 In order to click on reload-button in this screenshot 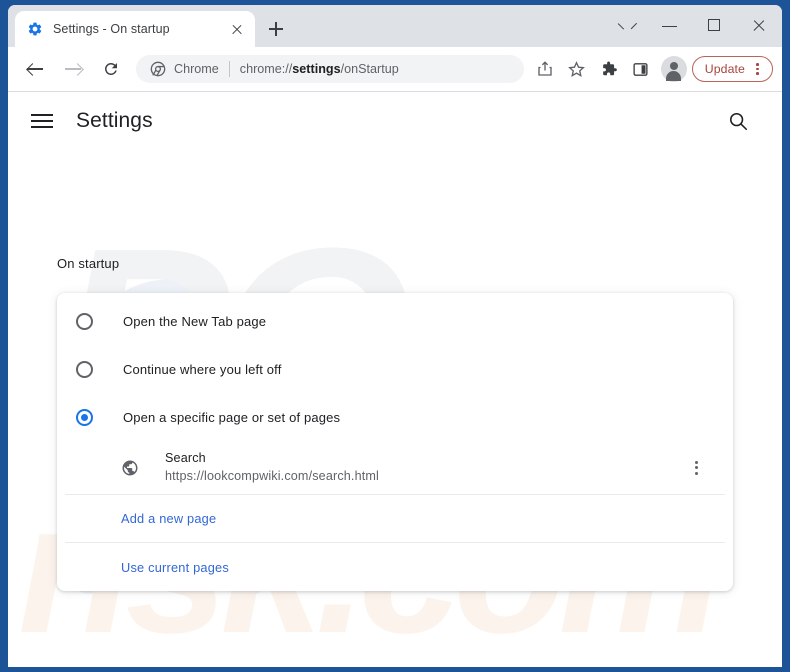, I will do `click(111, 69)`.